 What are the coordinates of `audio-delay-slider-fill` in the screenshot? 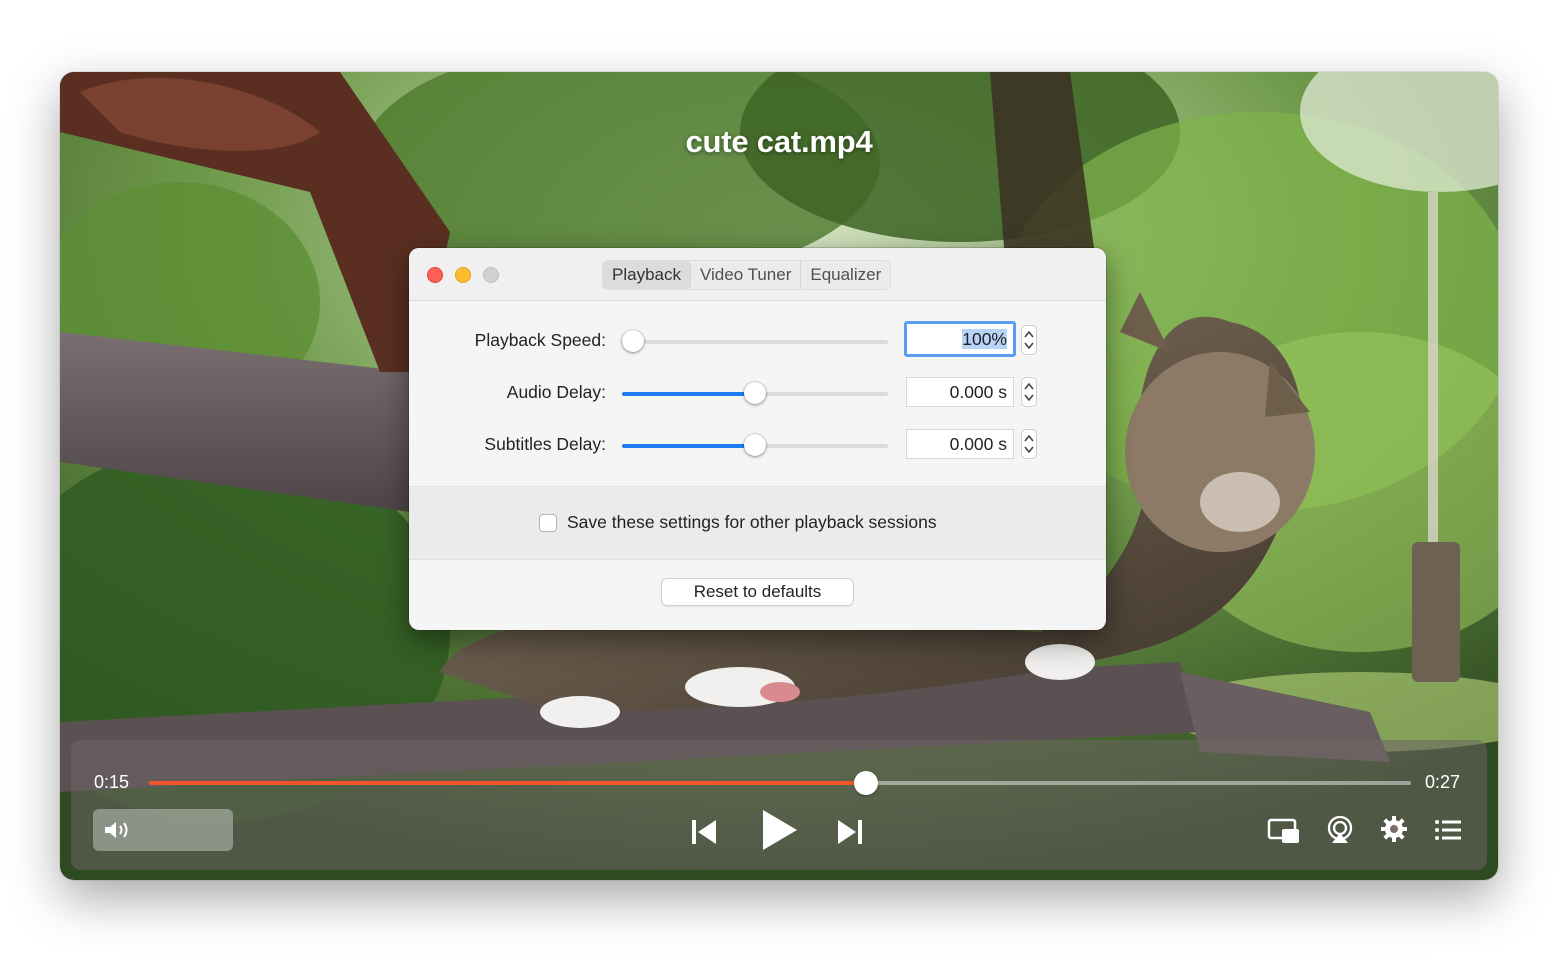 It's located at (688, 394).